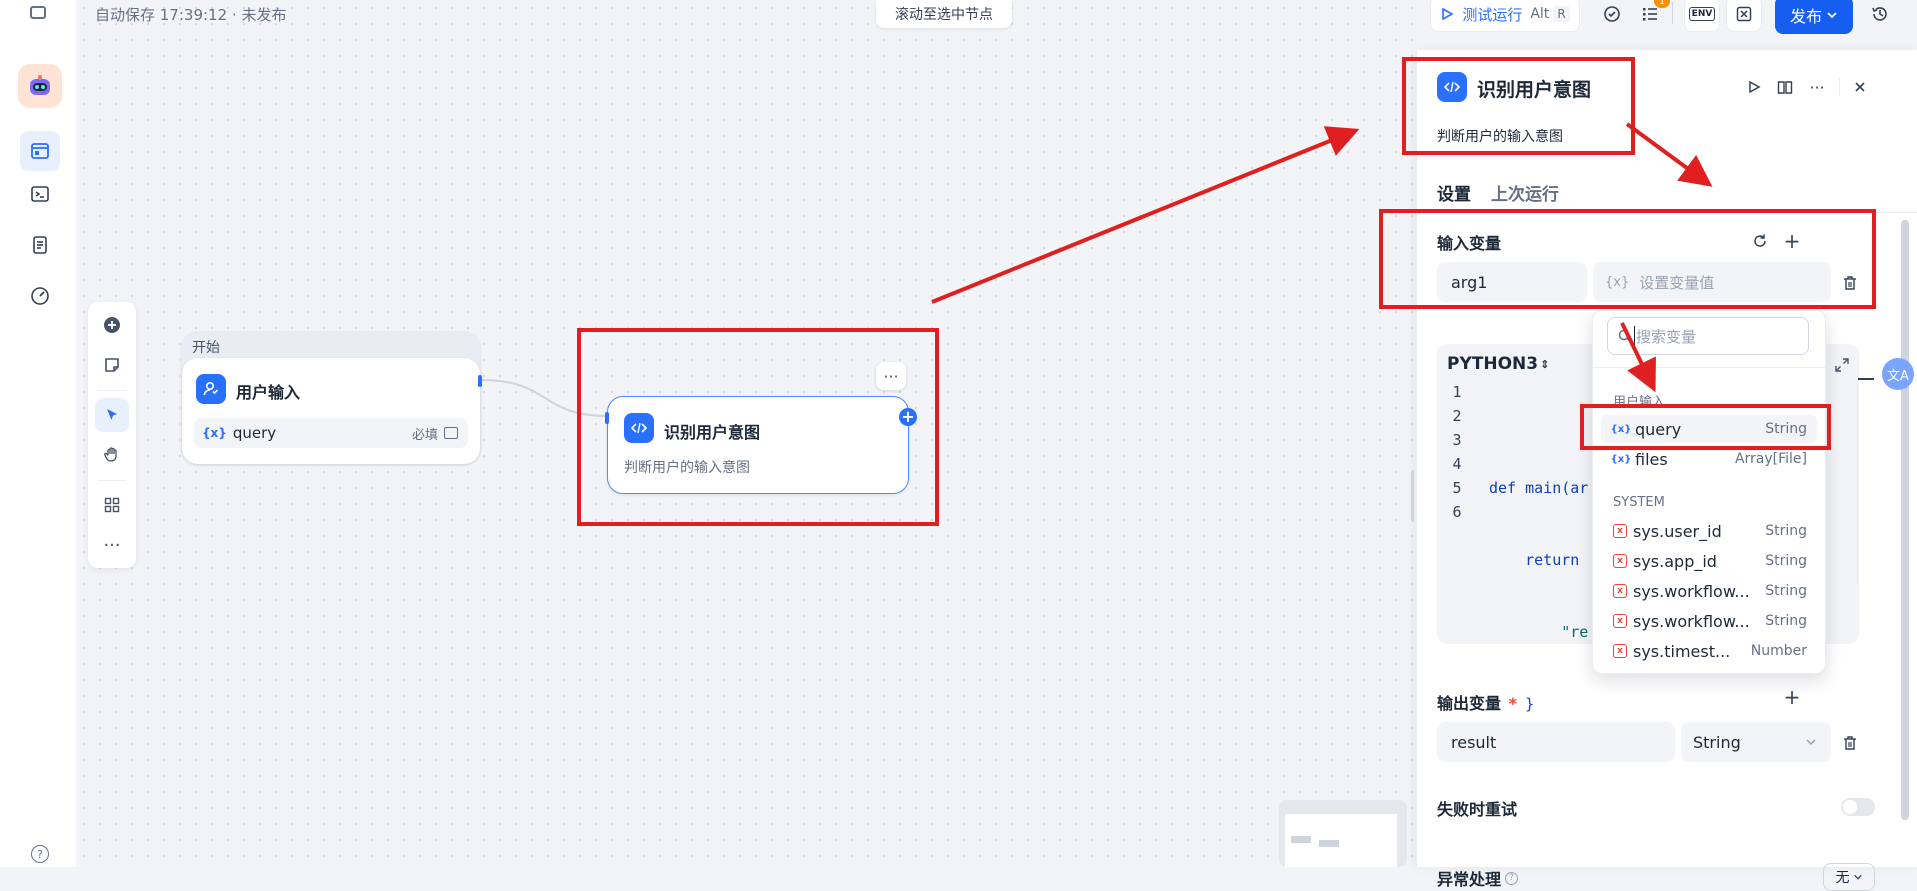 This screenshot has width=1917, height=891. I want to click on error-label-text: 异常处理, so click(1469, 879).